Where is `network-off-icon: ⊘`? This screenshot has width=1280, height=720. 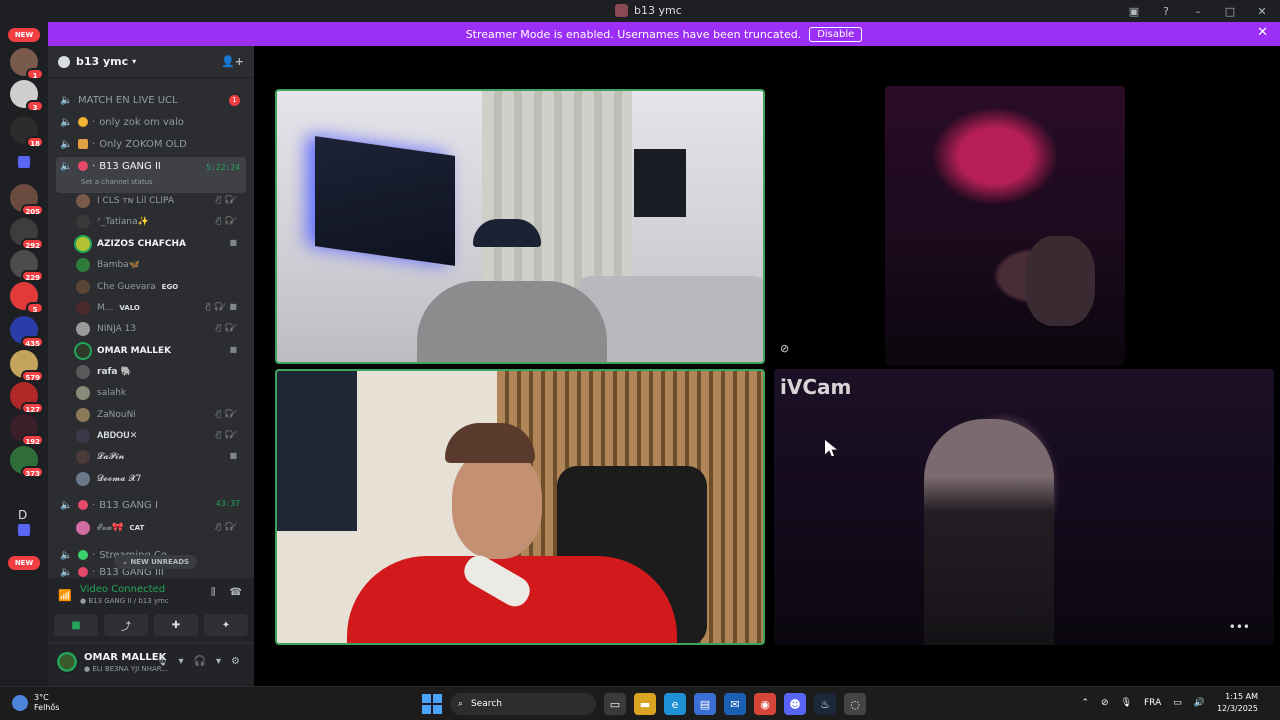 network-off-icon: ⊘ is located at coordinates (1105, 703).